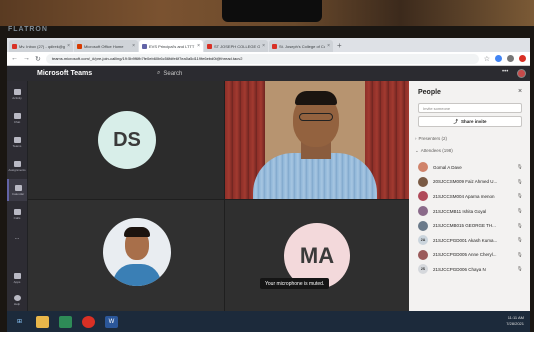  What do you see at coordinates (522, 58) in the screenshot?
I see `profile-icon` at bounding box center [522, 58].